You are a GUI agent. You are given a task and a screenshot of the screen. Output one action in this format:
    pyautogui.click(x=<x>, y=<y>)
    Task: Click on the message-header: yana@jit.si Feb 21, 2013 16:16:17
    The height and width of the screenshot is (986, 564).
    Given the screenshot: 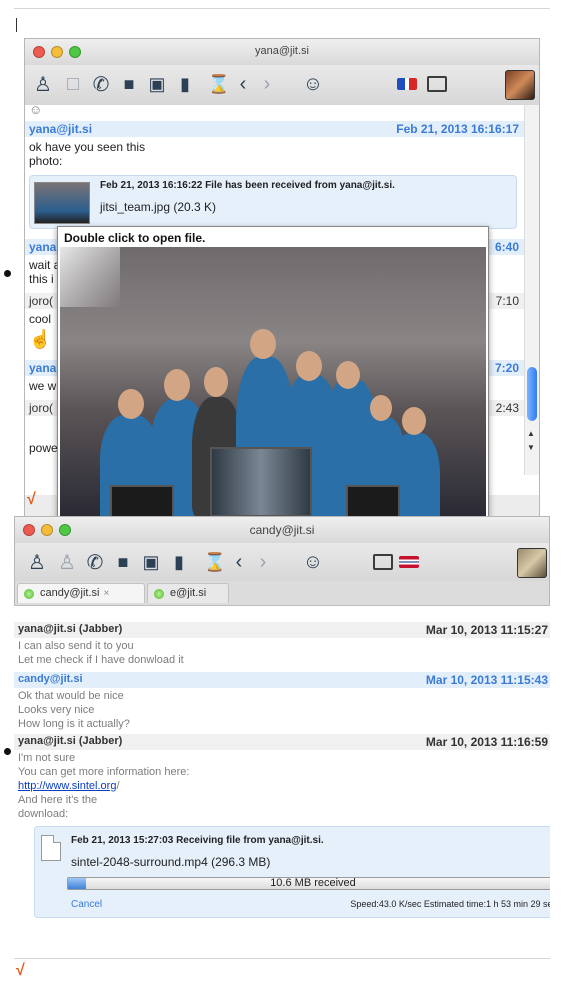 What is the action you would take?
    pyautogui.click(x=282, y=129)
    